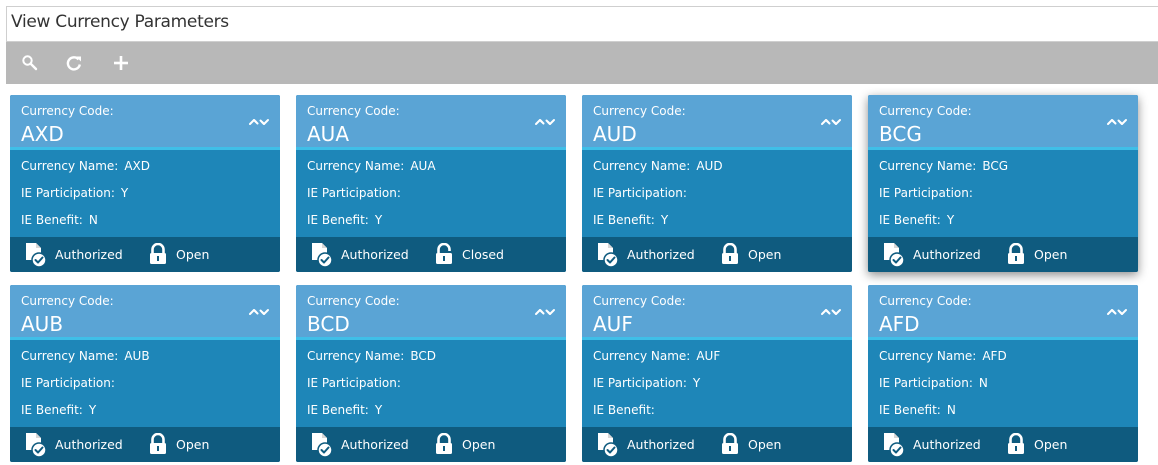 Image resolution: width=1158 pixels, height=465 pixels. What do you see at coordinates (85, 166) in the screenshot?
I see `currency-name-row: Currency Name: AXD` at bounding box center [85, 166].